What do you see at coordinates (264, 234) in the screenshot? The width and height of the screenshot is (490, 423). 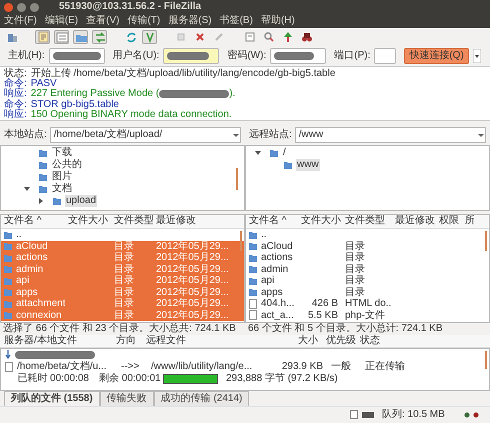 I see `file-name: ..` at bounding box center [264, 234].